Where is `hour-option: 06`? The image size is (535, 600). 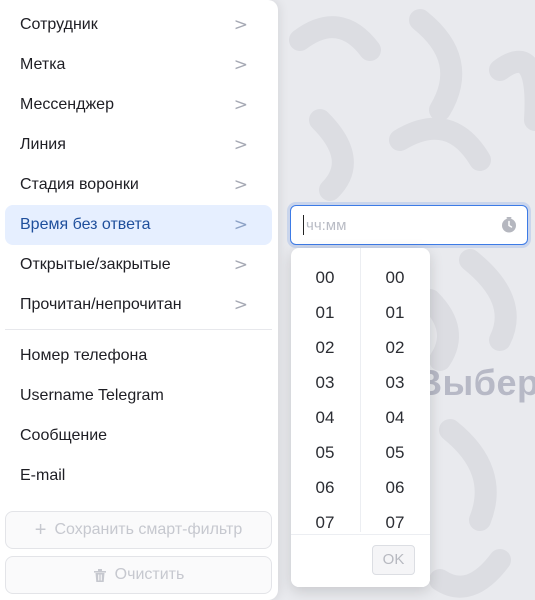 hour-option: 06 is located at coordinates (325, 487).